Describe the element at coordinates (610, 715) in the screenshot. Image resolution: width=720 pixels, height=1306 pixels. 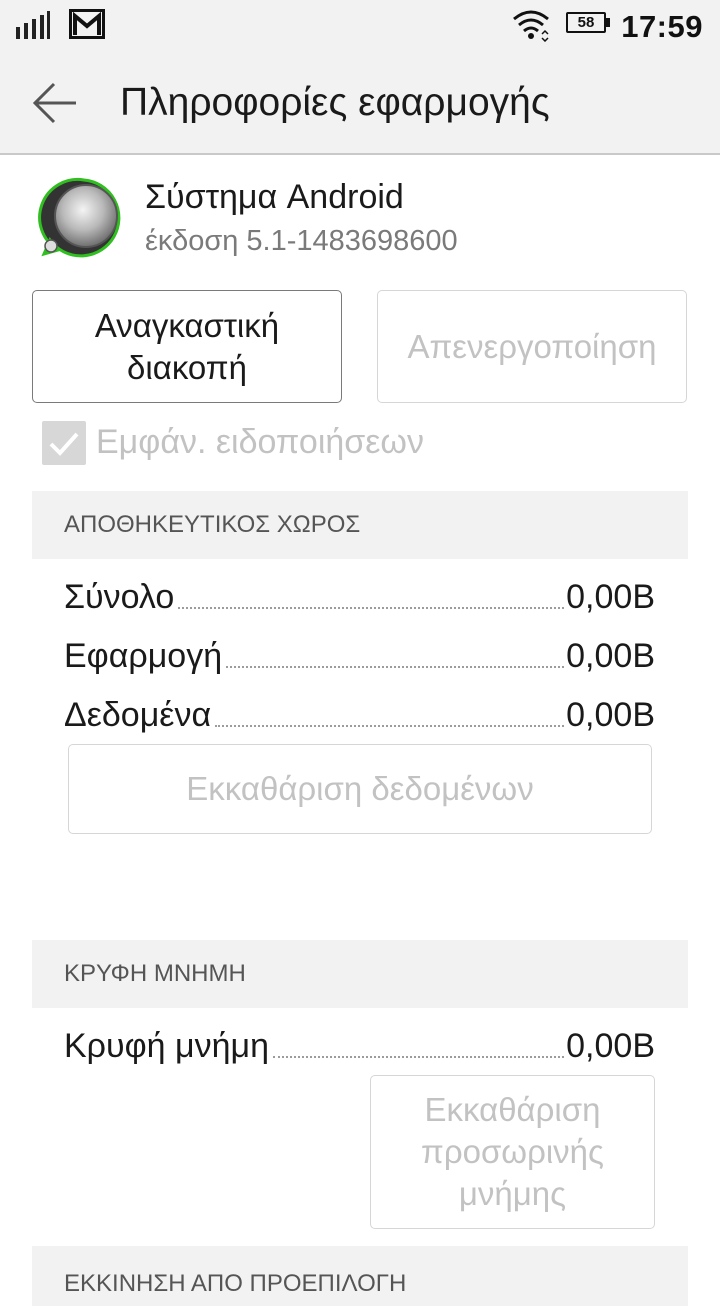
I see `storage-data-value: 0,00B` at that location.